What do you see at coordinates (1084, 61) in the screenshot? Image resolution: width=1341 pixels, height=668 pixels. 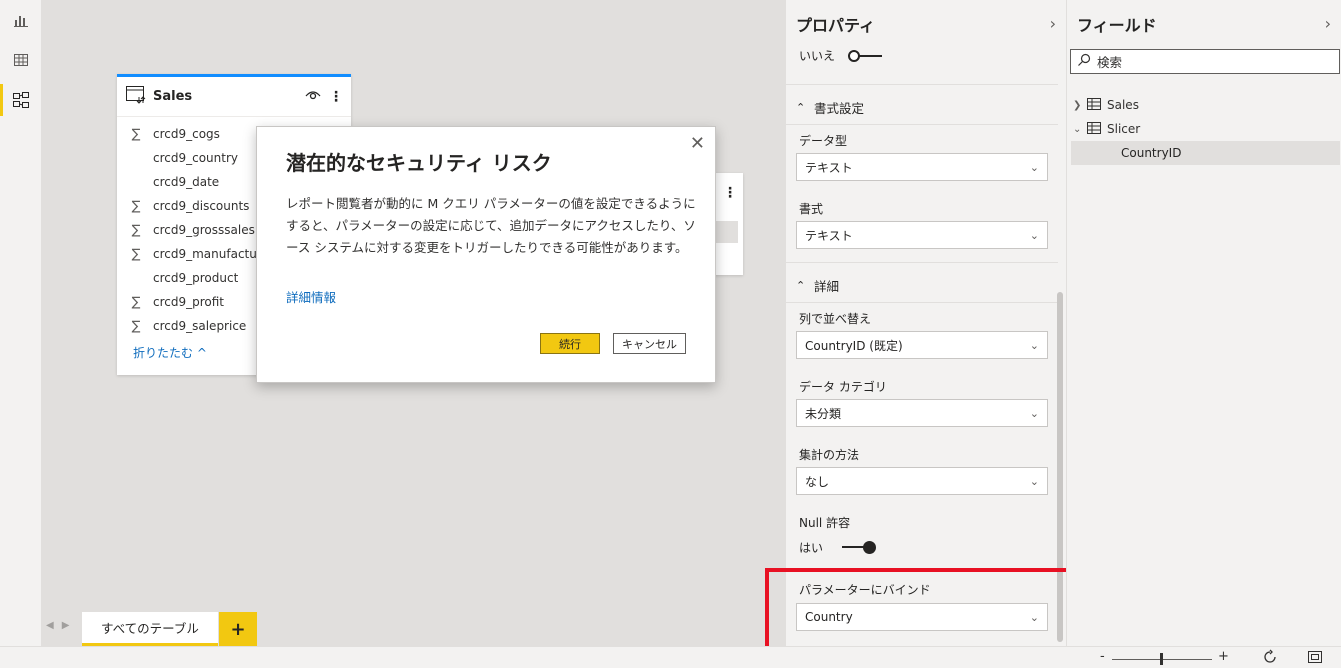 I see `search-icon` at bounding box center [1084, 61].